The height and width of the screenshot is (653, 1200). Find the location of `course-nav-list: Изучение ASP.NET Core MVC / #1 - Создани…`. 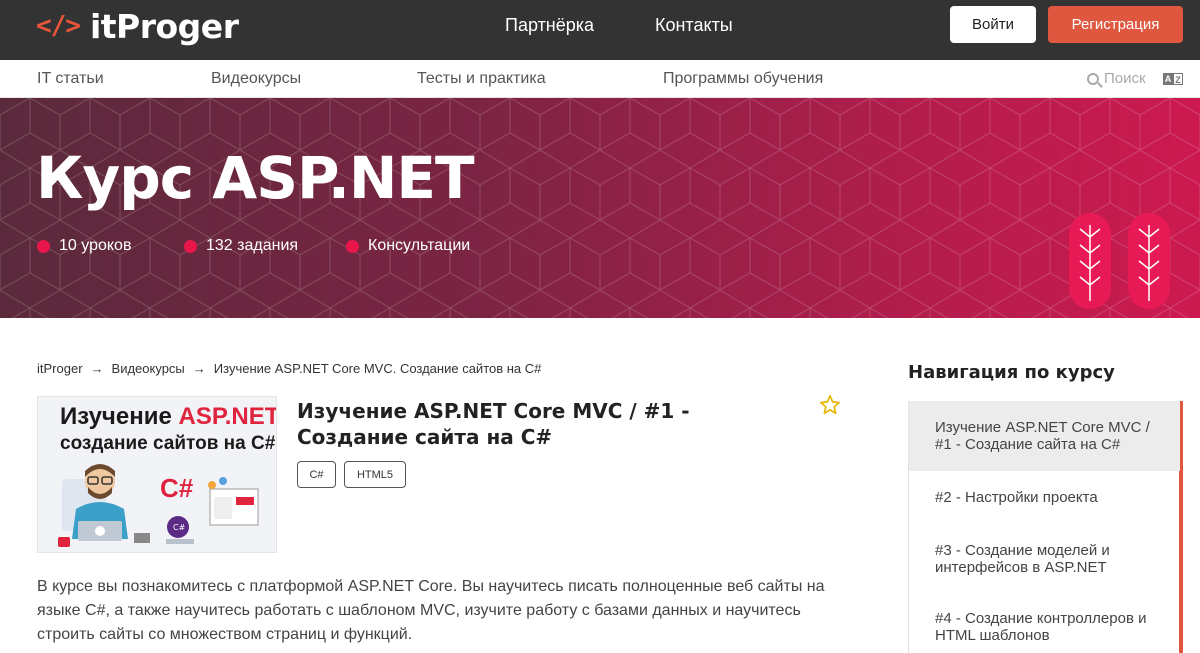

course-nav-list: Изучение ASP.NET Core MVC / #1 - Создани… is located at coordinates (1045, 527).